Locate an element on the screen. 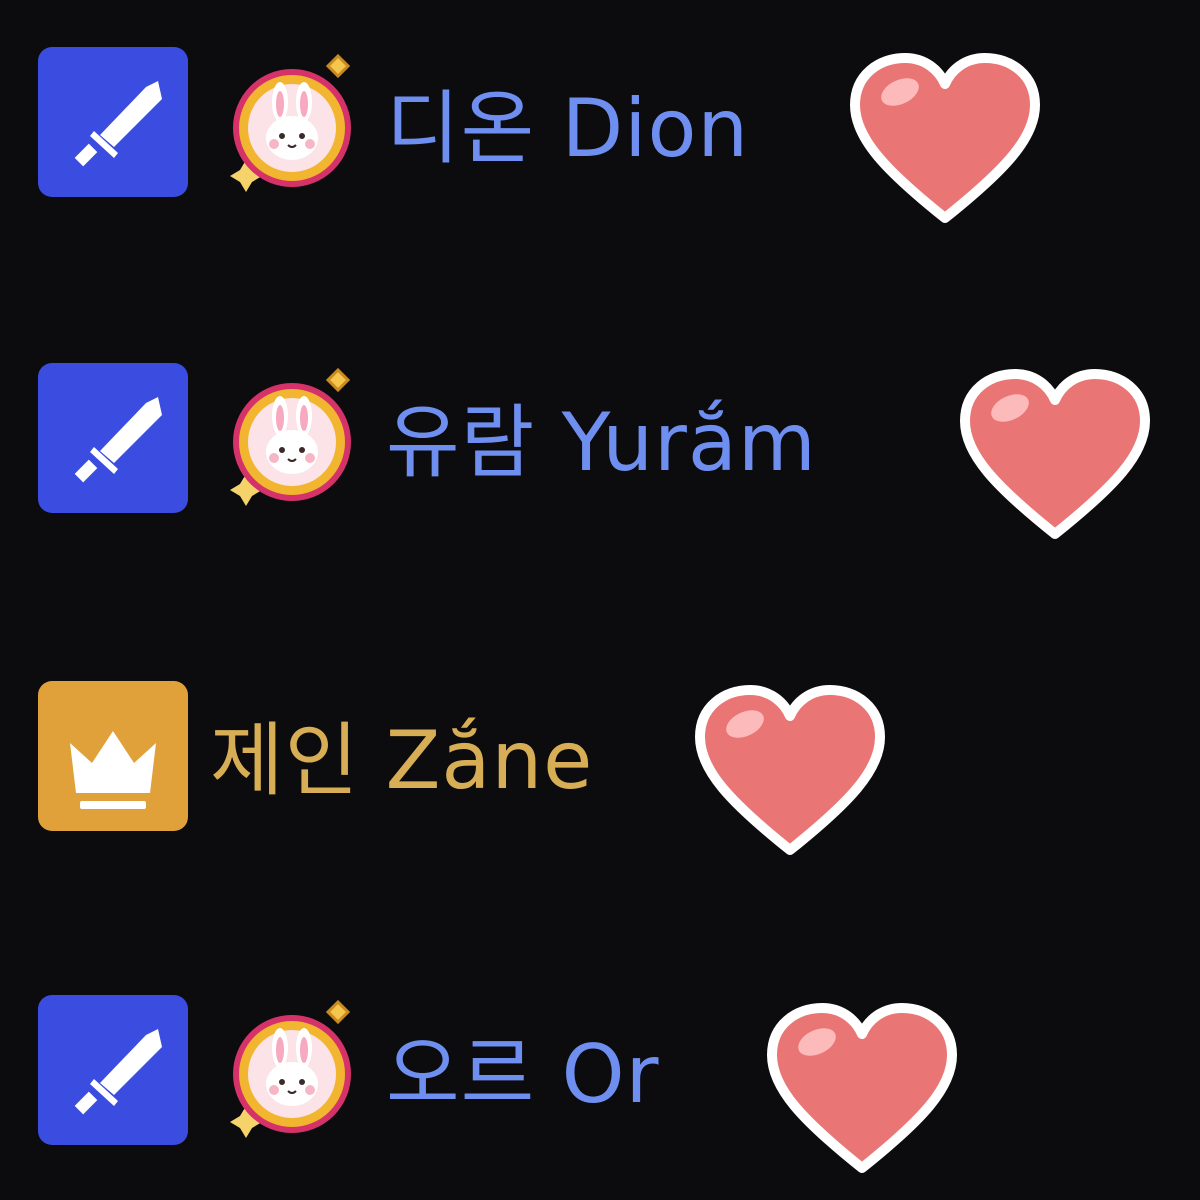 This screenshot has width=1200, height=1200. member-name: 오르 Or is located at coordinates (523, 1074).